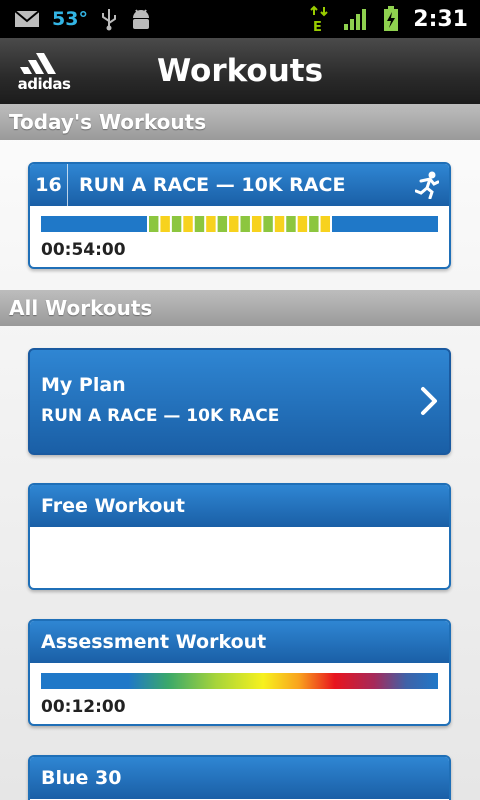  What do you see at coordinates (317, 26) in the screenshot?
I see `svg-text: E` at bounding box center [317, 26].